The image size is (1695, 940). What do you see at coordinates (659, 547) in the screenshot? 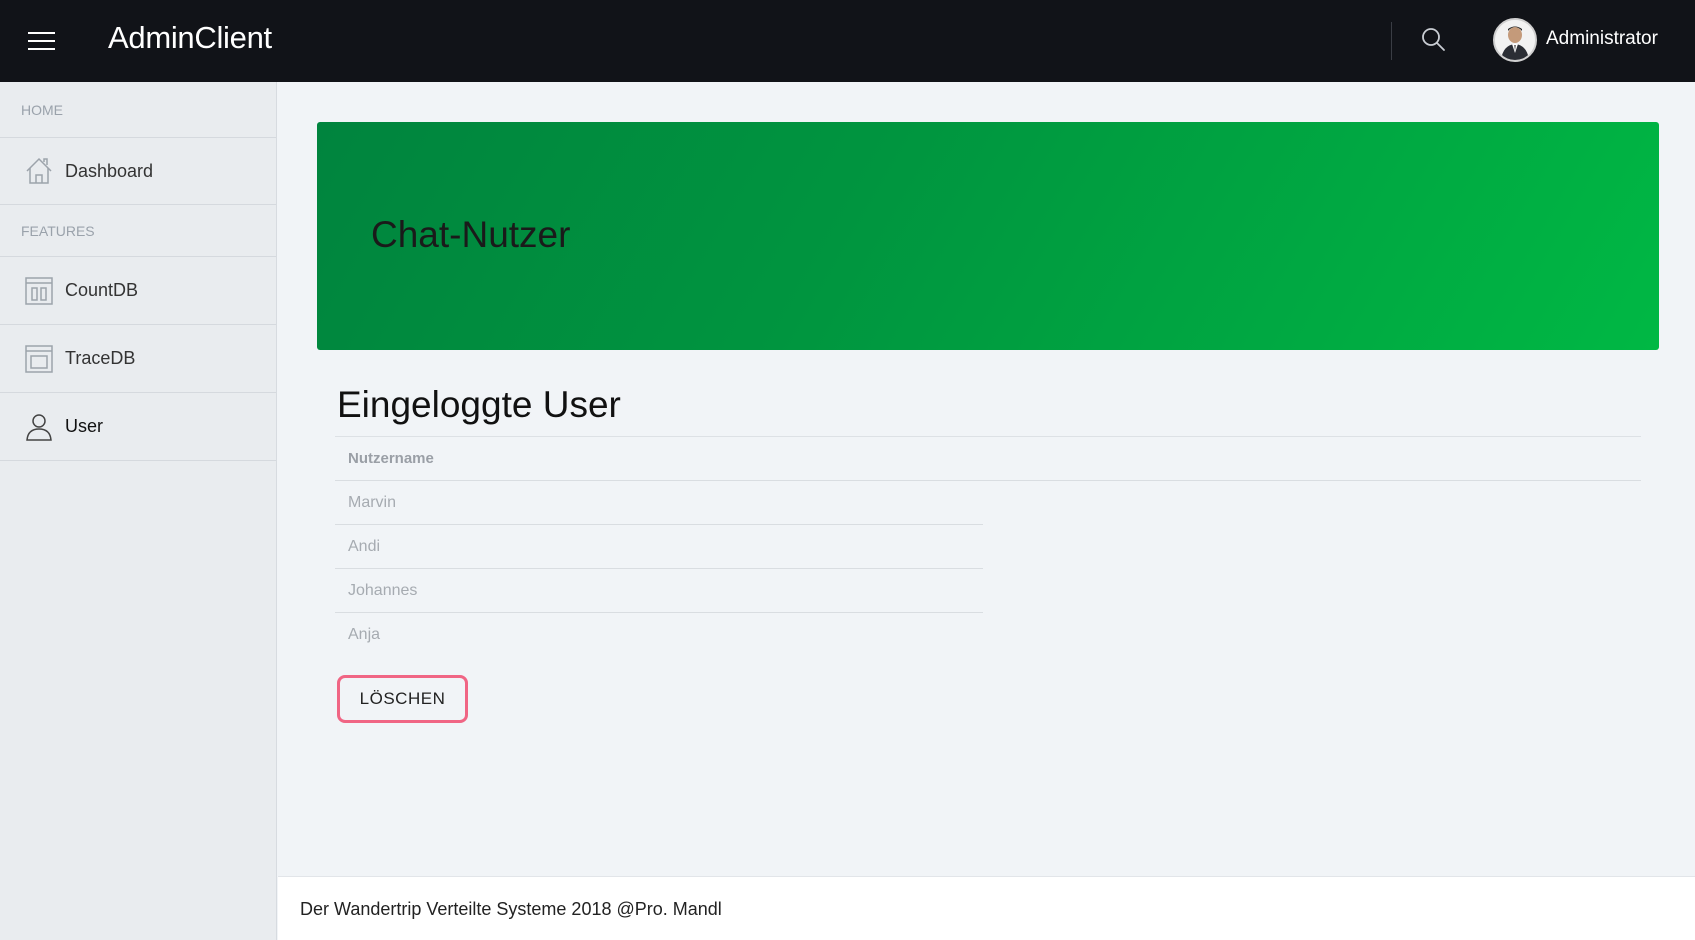
I see `table-row: Andi` at bounding box center [659, 547].